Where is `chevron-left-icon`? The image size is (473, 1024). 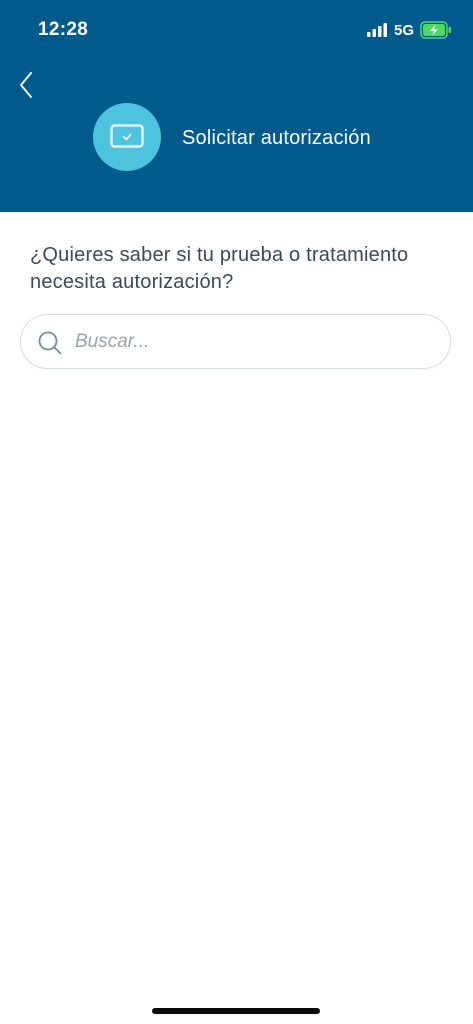 chevron-left-icon is located at coordinates (26, 85).